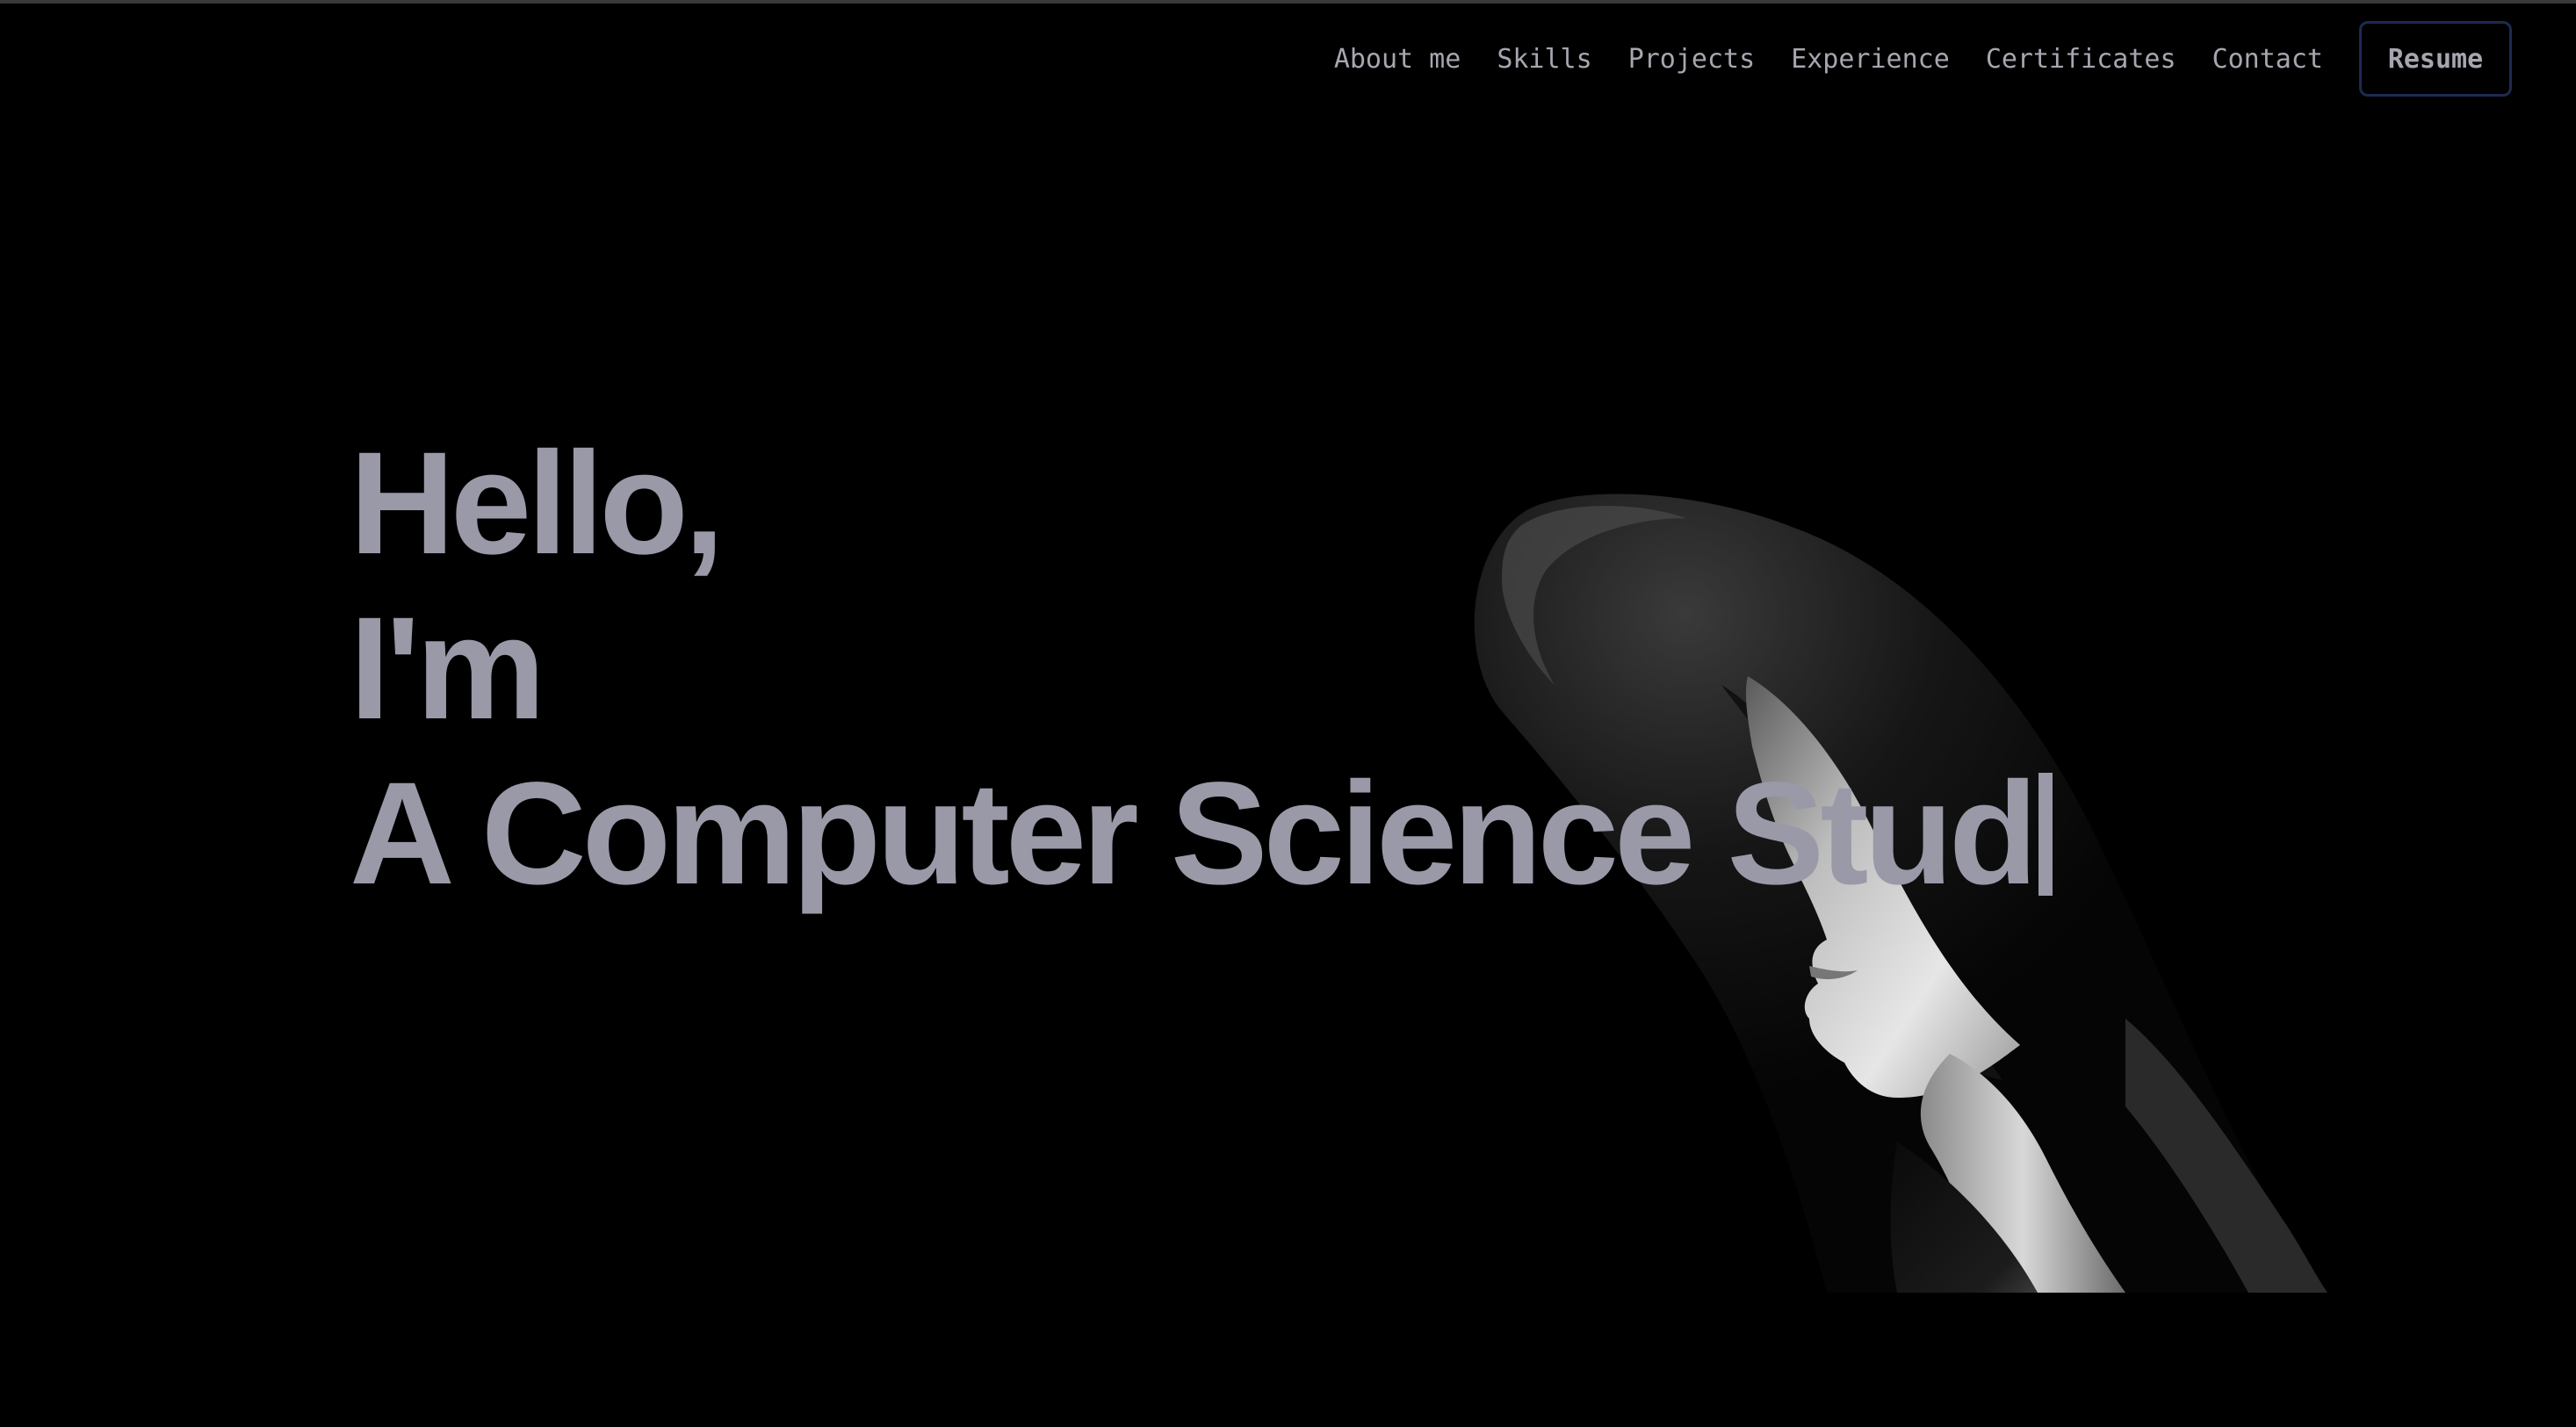 The height and width of the screenshot is (1427, 2576). Describe the element at coordinates (447, 668) in the screenshot. I see `hero-intro: I'm` at that location.